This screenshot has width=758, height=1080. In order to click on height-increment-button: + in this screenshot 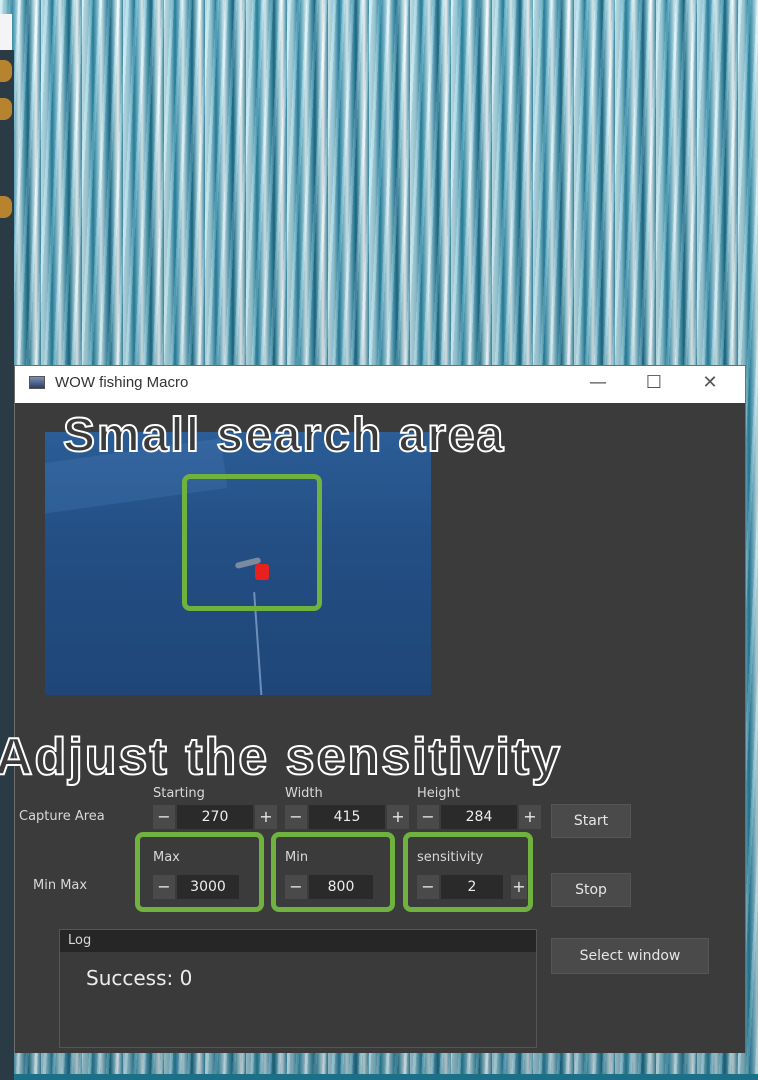, I will do `click(530, 817)`.